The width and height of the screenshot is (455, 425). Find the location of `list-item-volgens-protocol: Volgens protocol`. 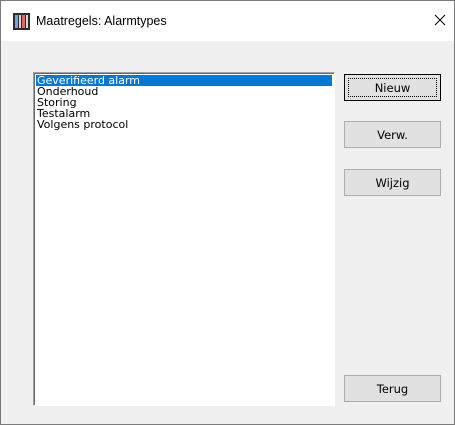

list-item-volgens-protocol: Volgens protocol is located at coordinates (184, 124).